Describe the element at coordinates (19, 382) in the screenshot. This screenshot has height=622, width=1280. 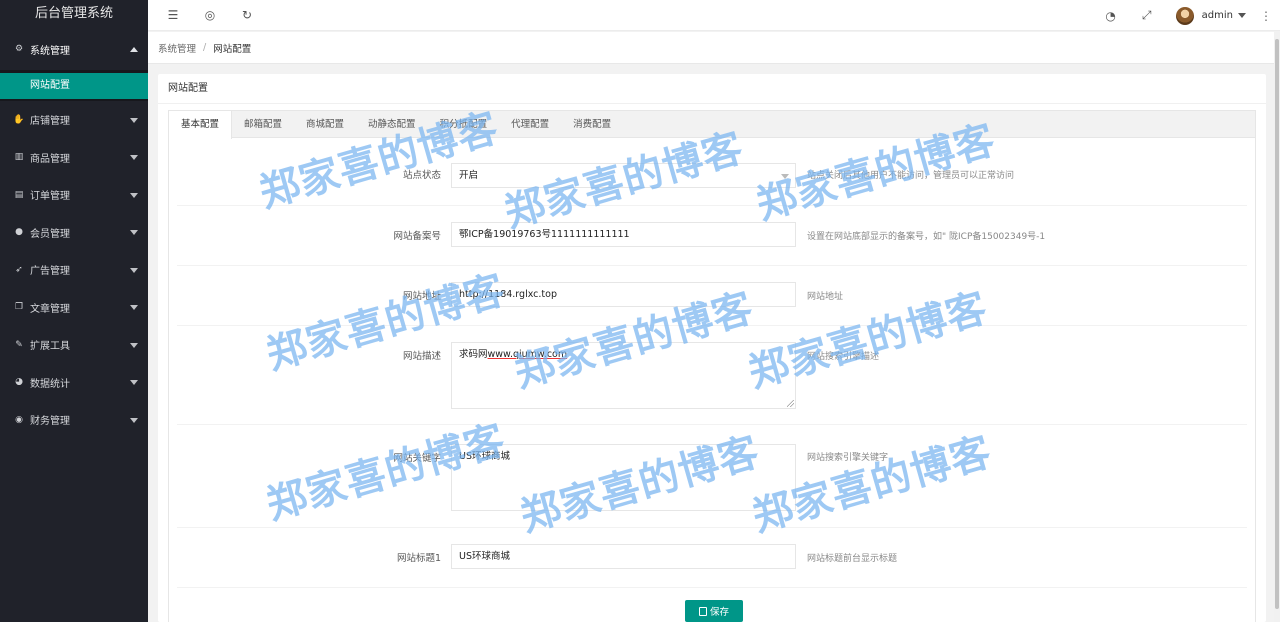
I see `pie-chart-icon: ◕` at that location.